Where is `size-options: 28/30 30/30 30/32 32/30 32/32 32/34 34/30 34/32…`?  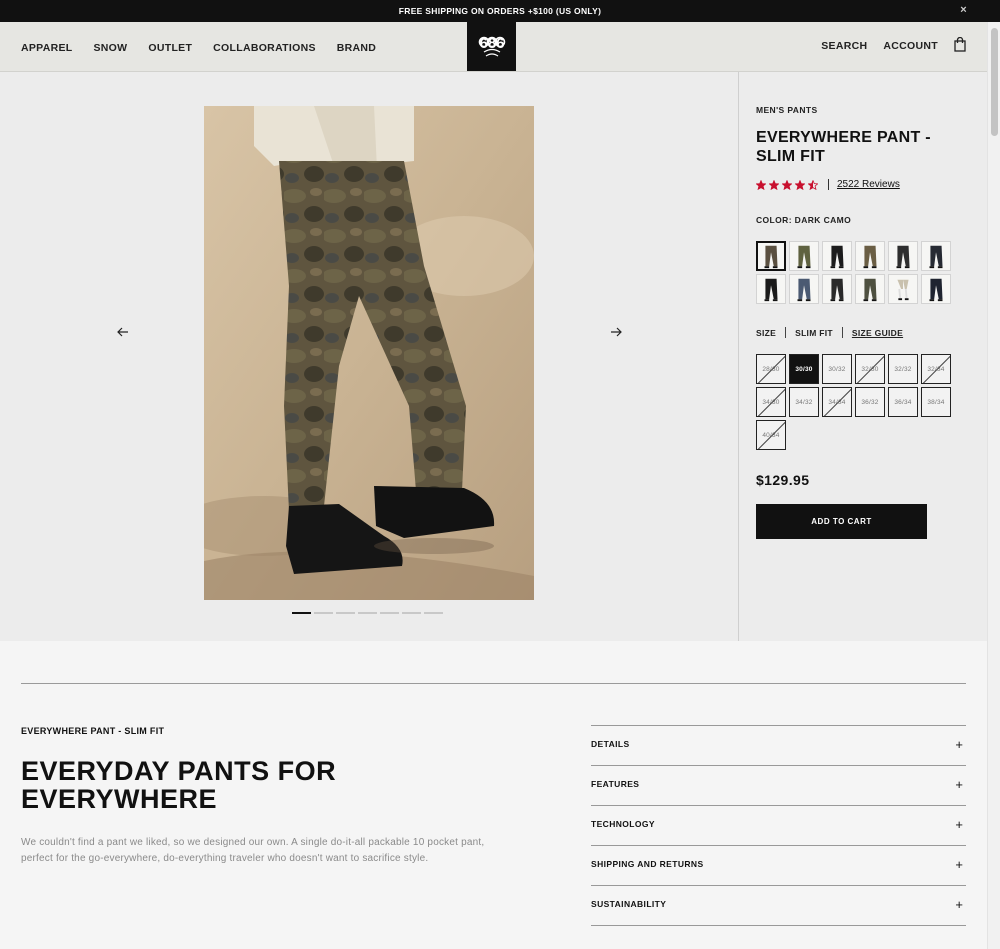
size-options: 28/30 30/30 30/32 32/30 32/32 32/34 34/30 34/32… is located at coordinates (853, 402).